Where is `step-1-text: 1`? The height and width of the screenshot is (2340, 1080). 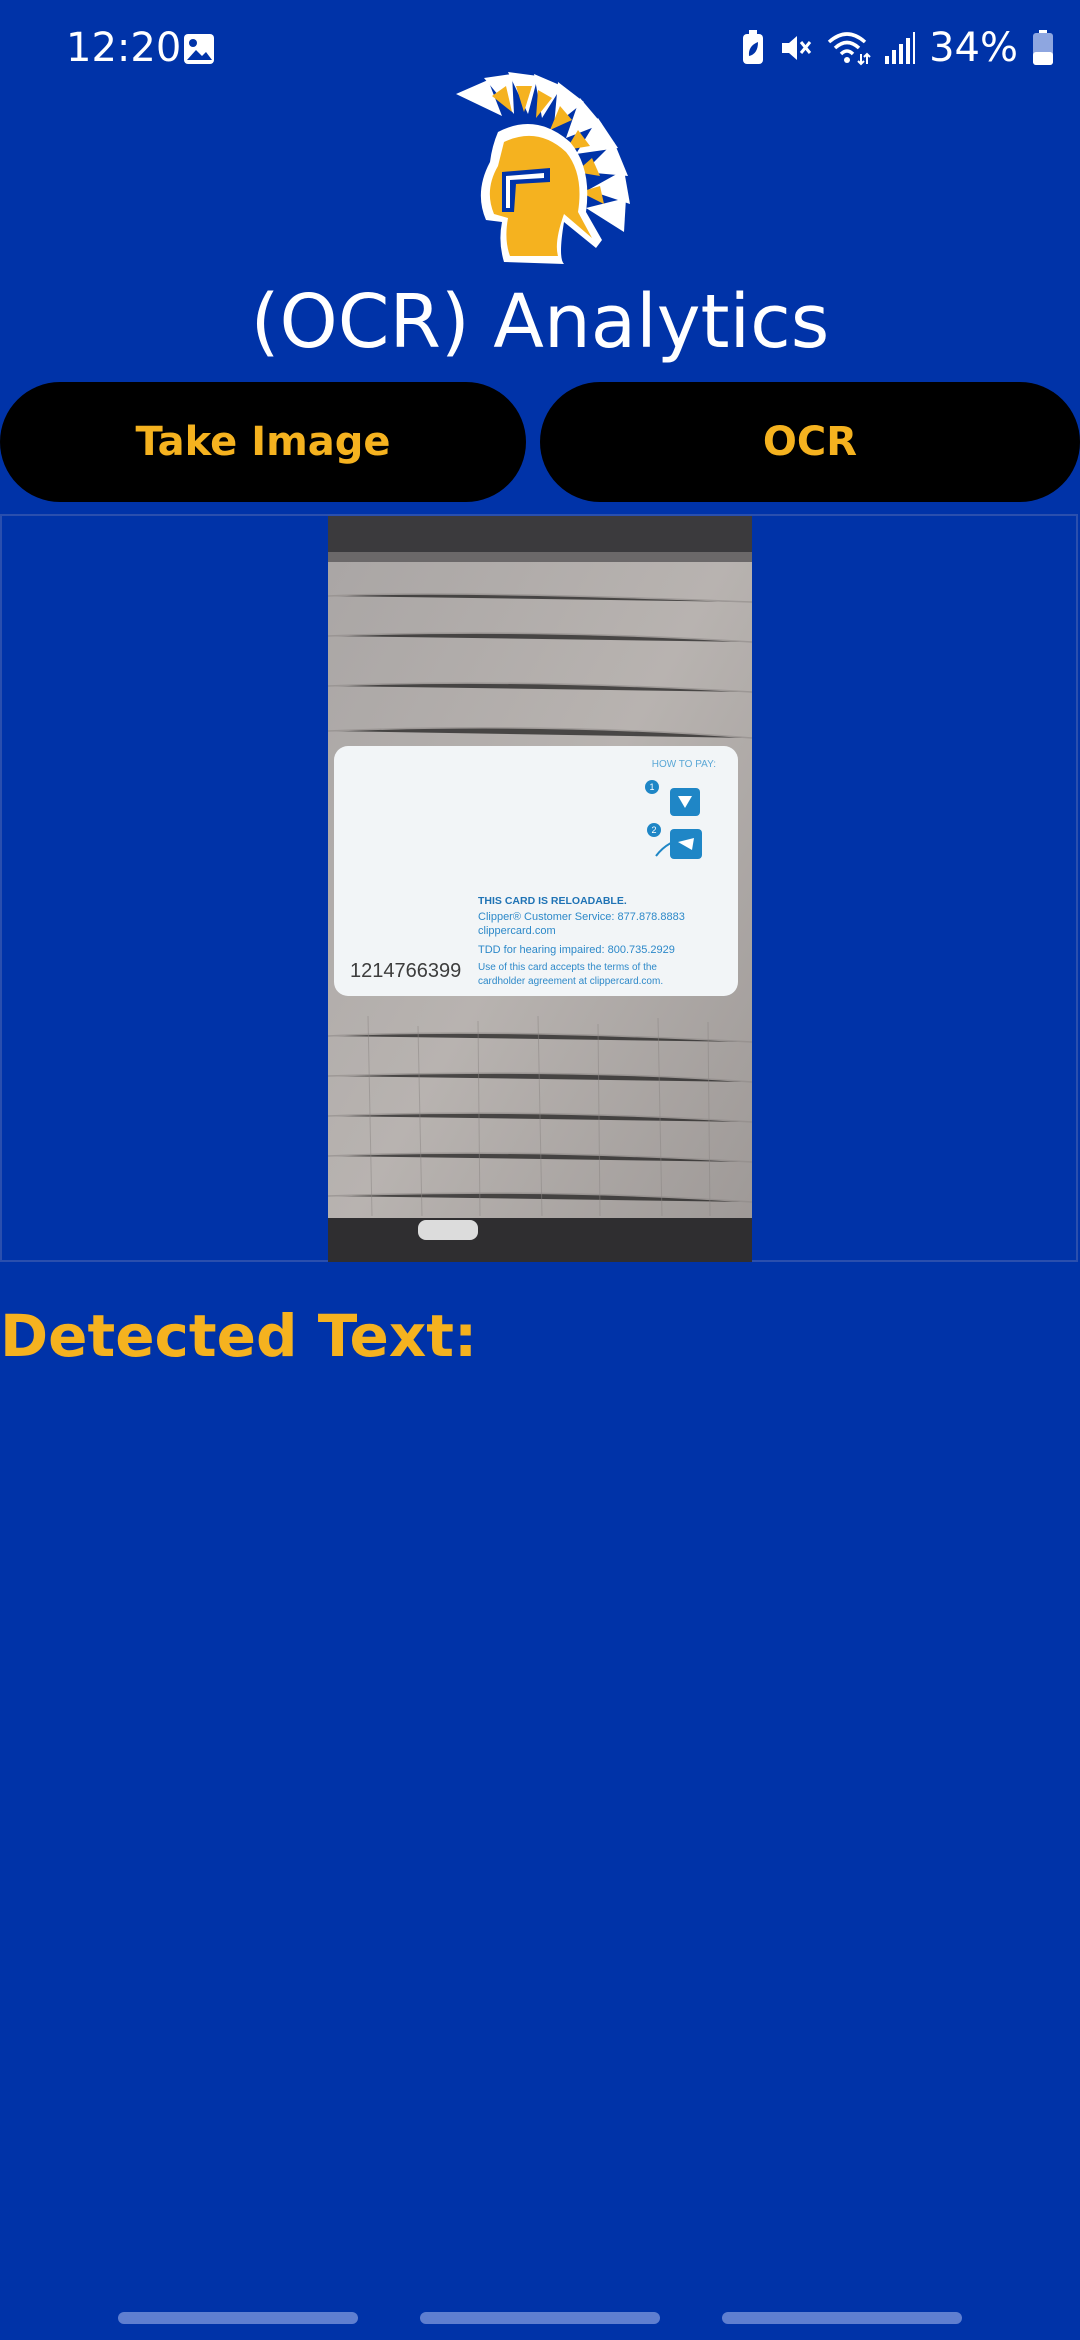 step-1-text: 1 is located at coordinates (651, 787).